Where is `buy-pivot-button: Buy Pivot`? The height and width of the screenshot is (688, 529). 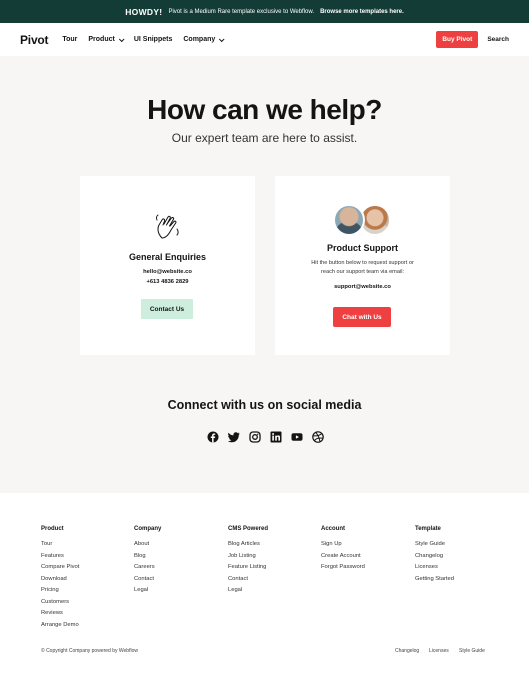
buy-pivot-button: Buy Pivot is located at coordinates (457, 39).